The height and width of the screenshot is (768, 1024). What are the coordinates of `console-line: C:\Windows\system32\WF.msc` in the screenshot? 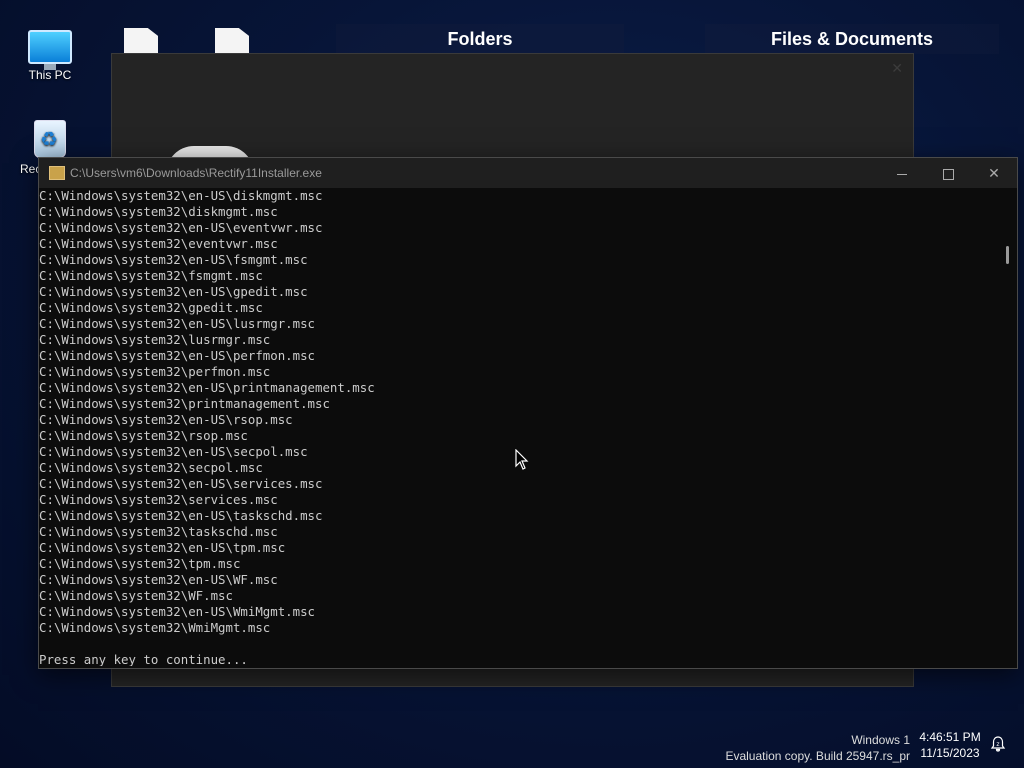 It's located at (136, 595).